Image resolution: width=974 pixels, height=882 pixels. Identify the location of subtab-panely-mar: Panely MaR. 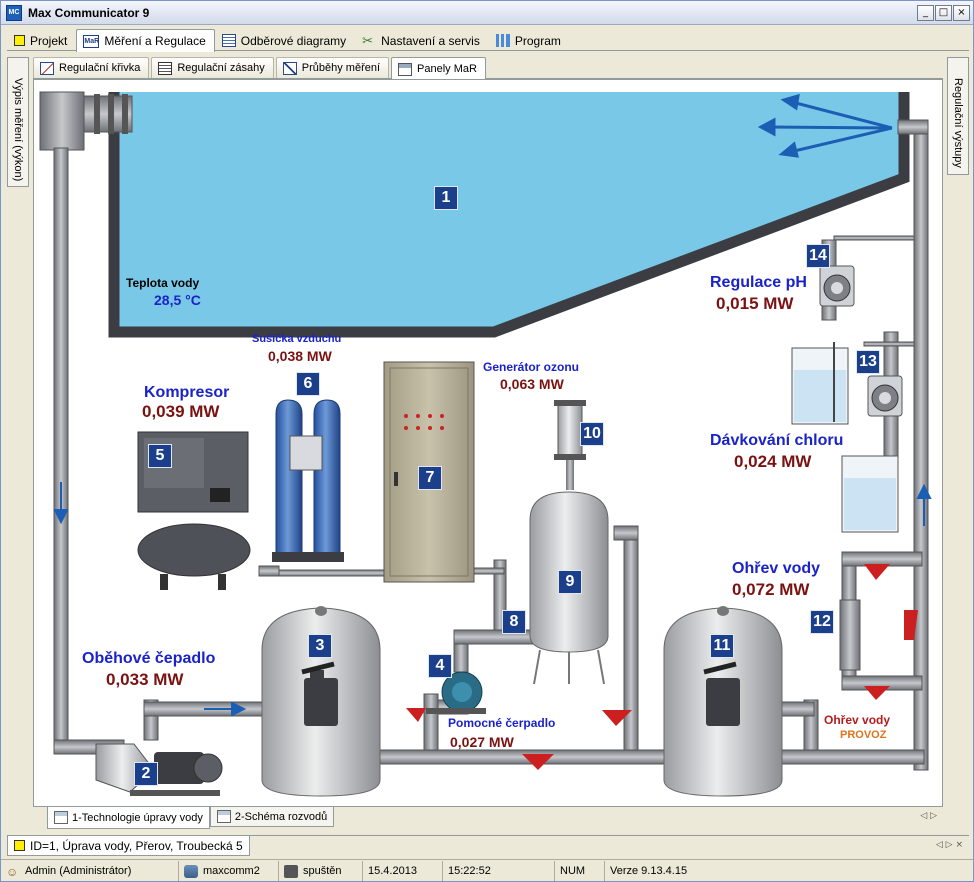
(438, 68).